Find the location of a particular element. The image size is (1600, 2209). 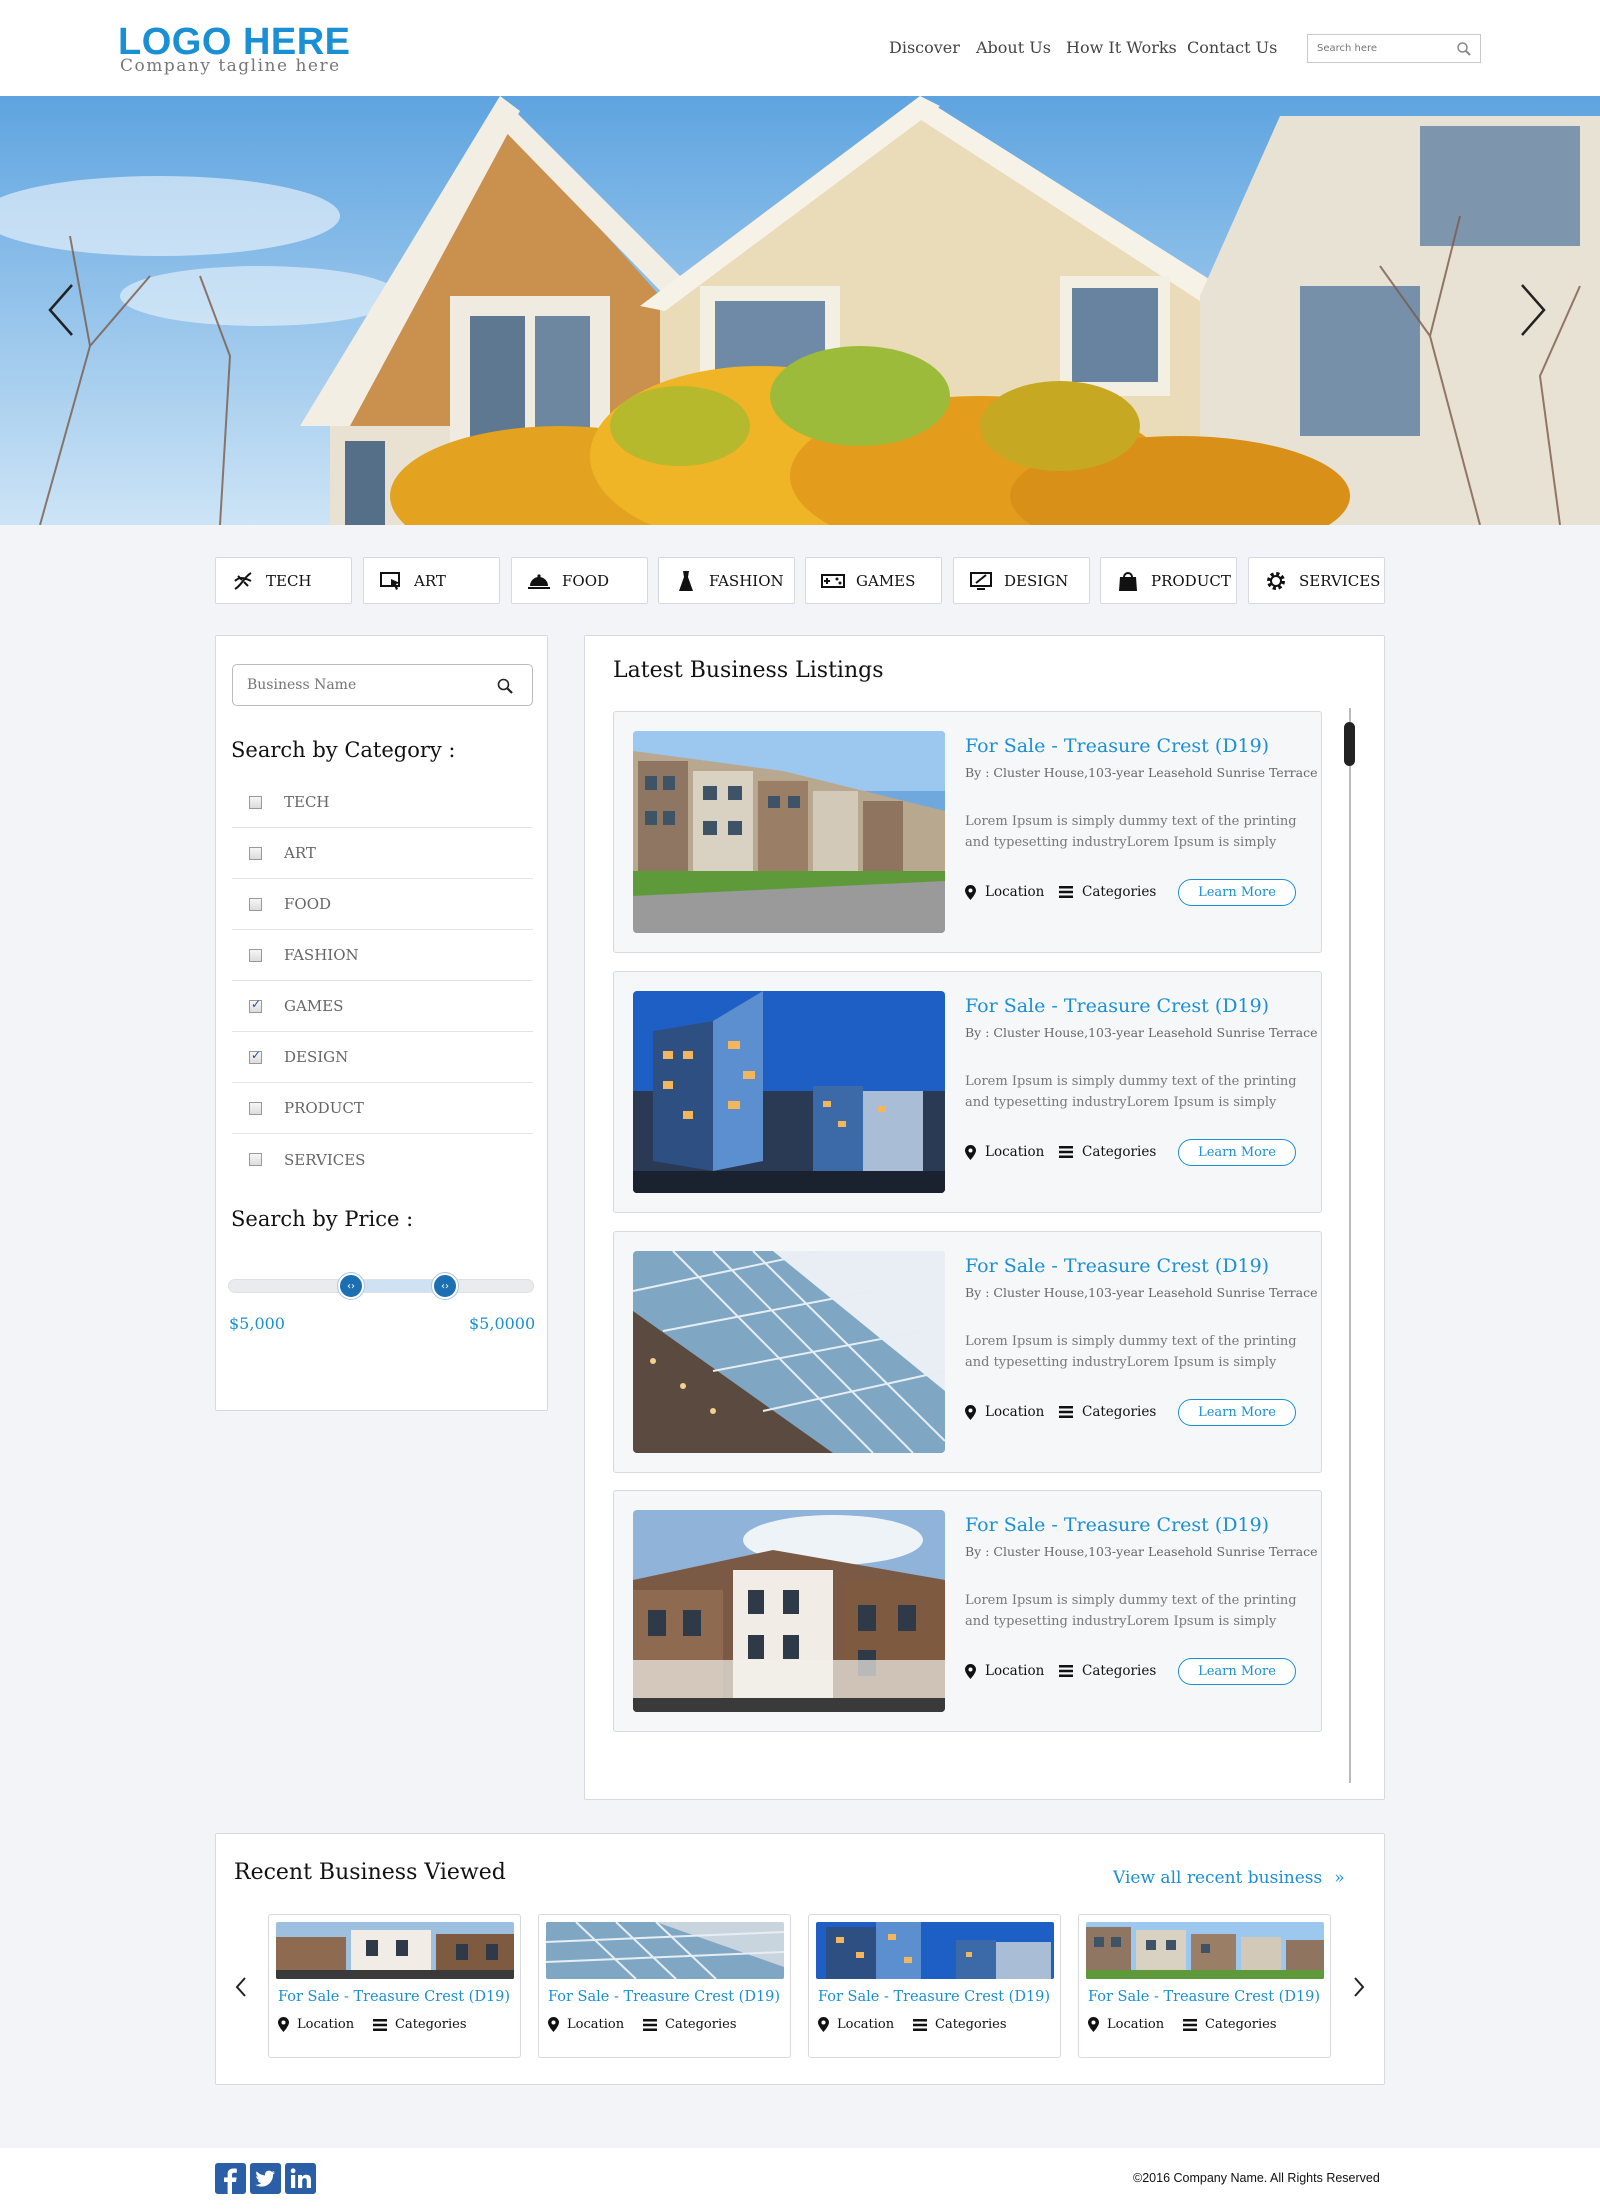

listing-image-apartments is located at coordinates (789, 832).